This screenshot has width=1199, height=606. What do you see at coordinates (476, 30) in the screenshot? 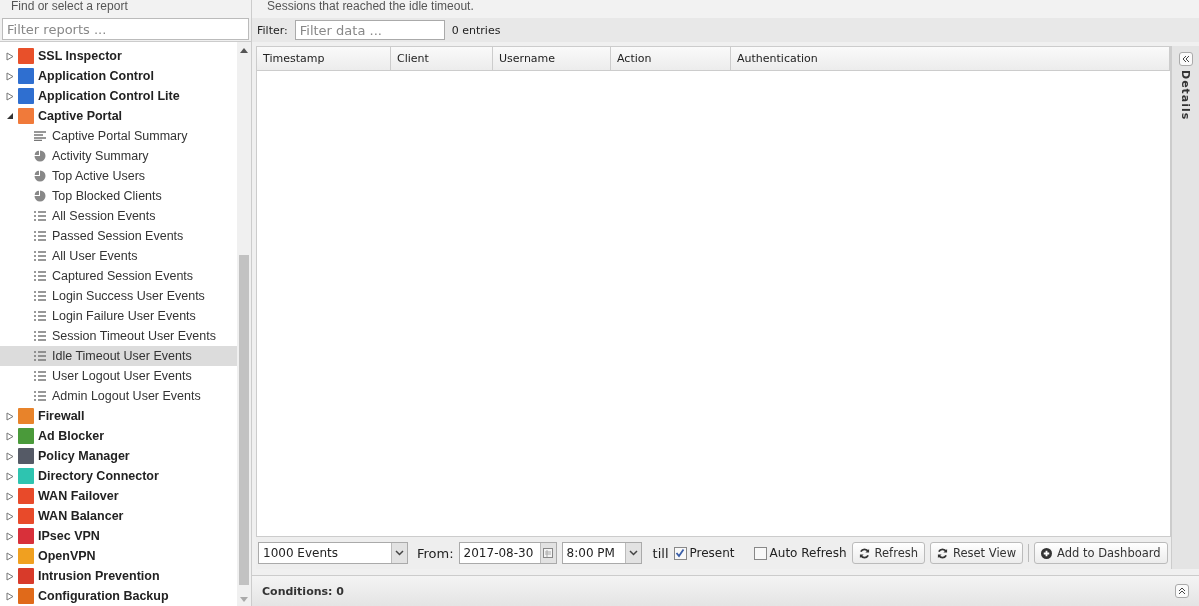
I see `entries-count: 0 entries` at bounding box center [476, 30].